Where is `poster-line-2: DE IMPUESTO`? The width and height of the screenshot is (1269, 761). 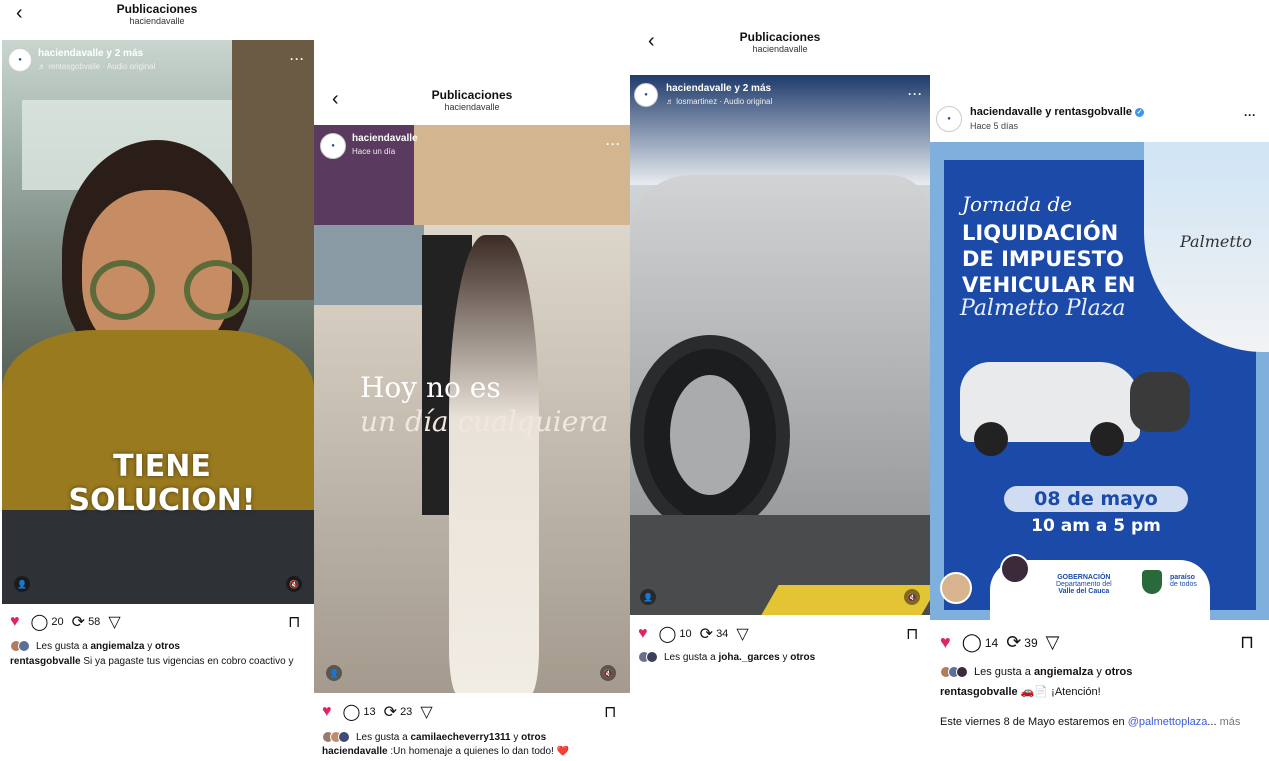 poster-line-2: DE IMPUESTO is located at coordinates (1043, 259).